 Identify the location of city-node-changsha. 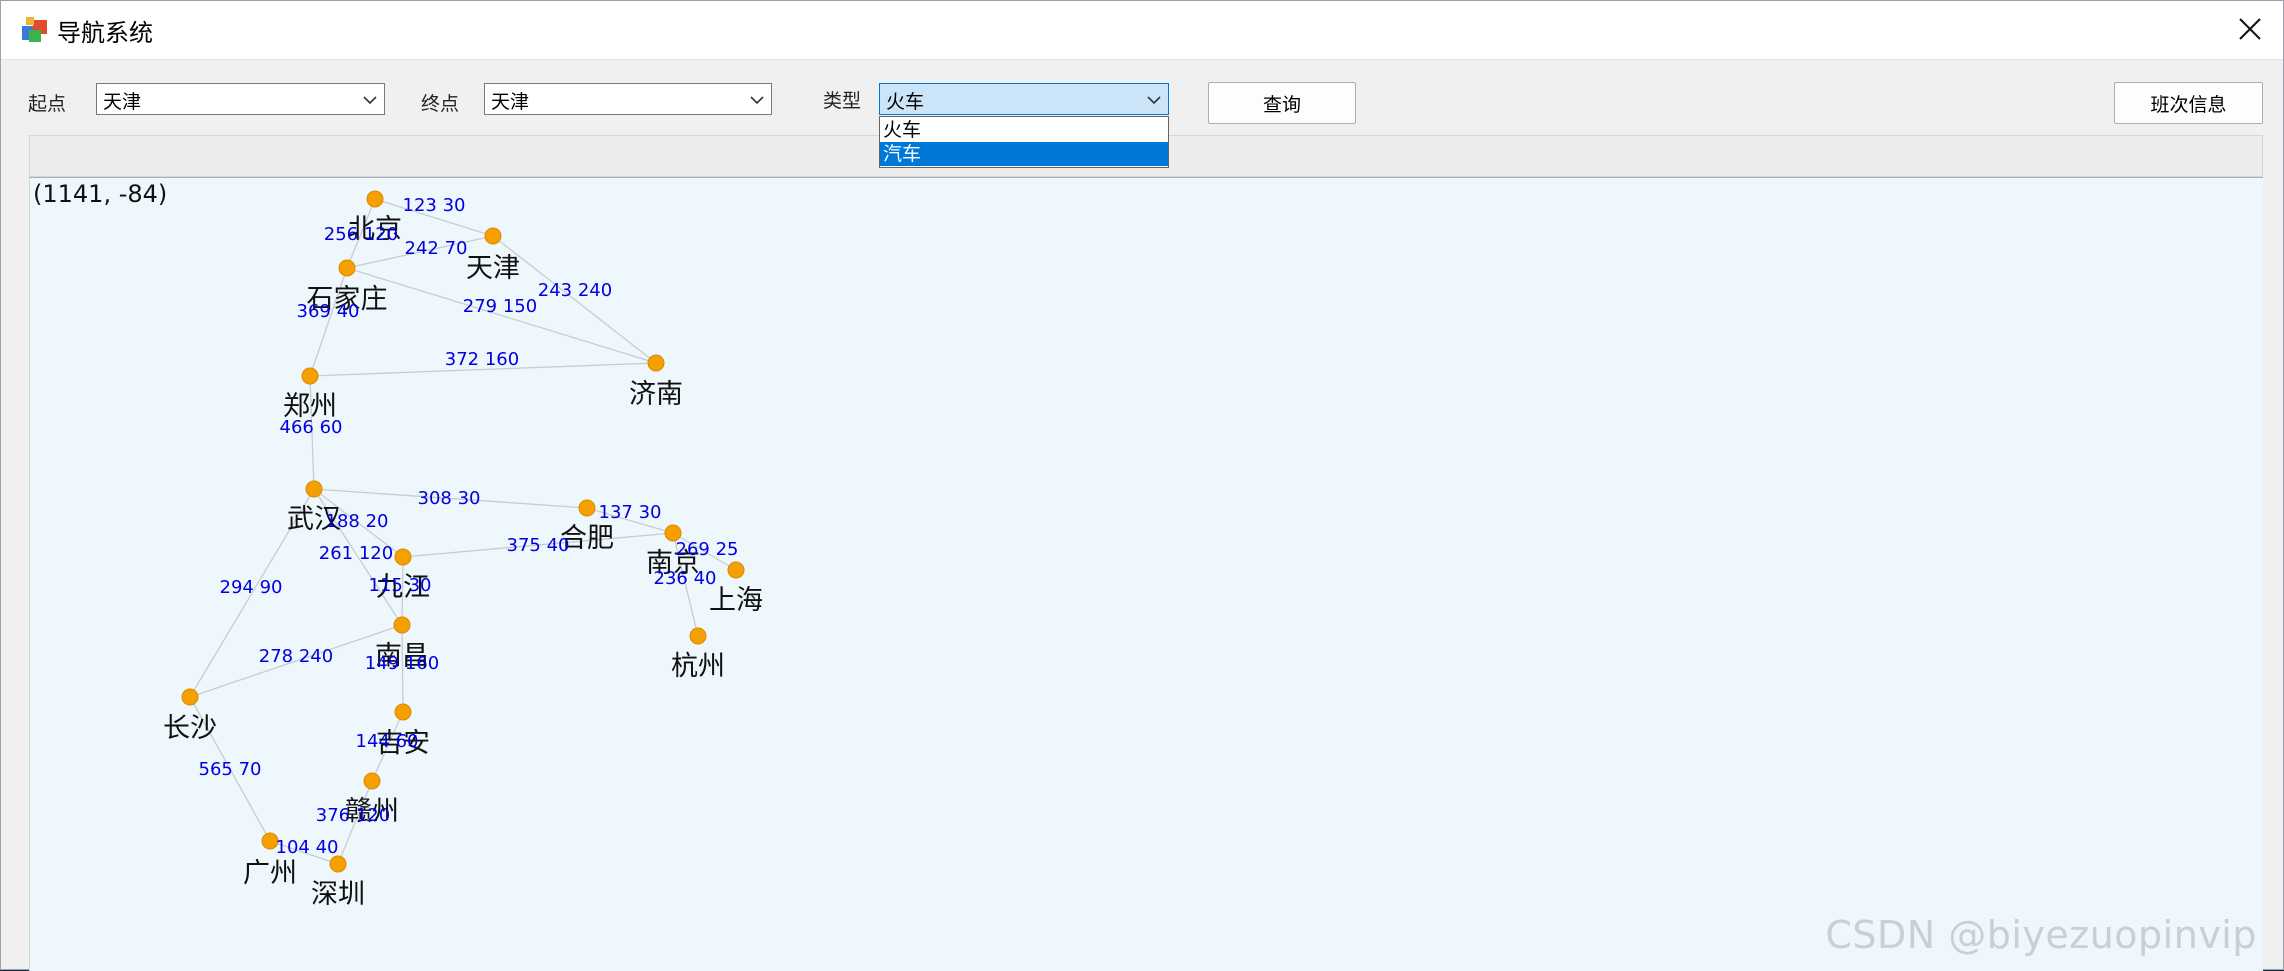
(190, 697).